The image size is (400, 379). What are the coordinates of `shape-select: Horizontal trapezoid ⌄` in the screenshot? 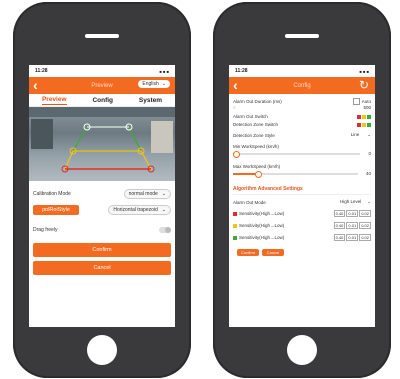 It's located at (139, 210).